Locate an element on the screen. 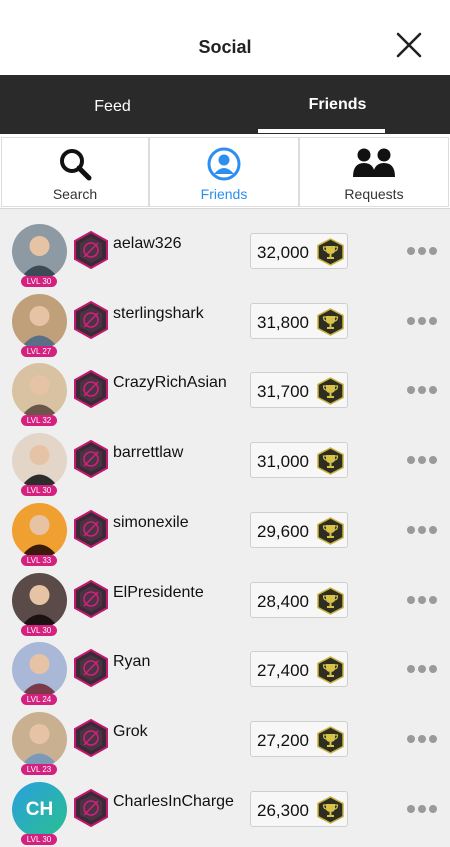 This screenshot has width=450, height=847. score-value: 27,400 is located at coordinates (283, 671).